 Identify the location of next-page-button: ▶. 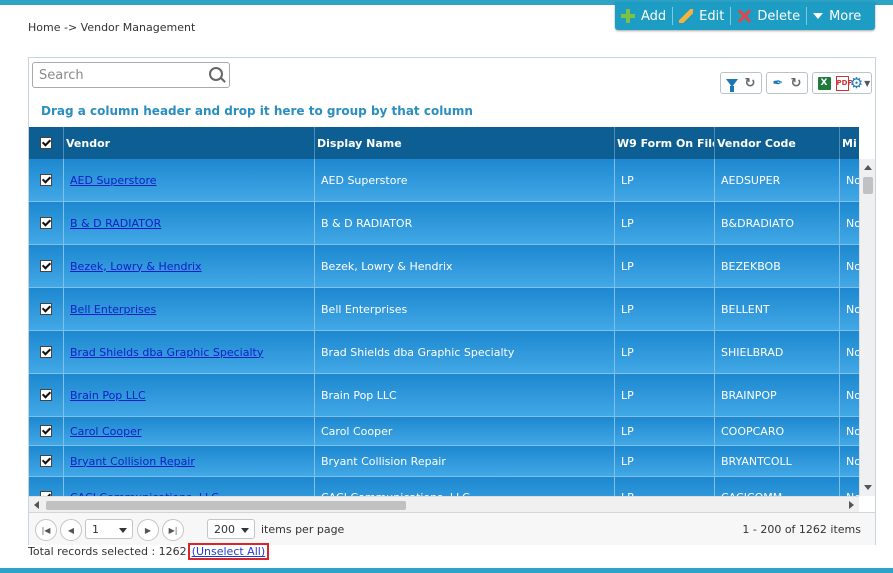
(148, 530).